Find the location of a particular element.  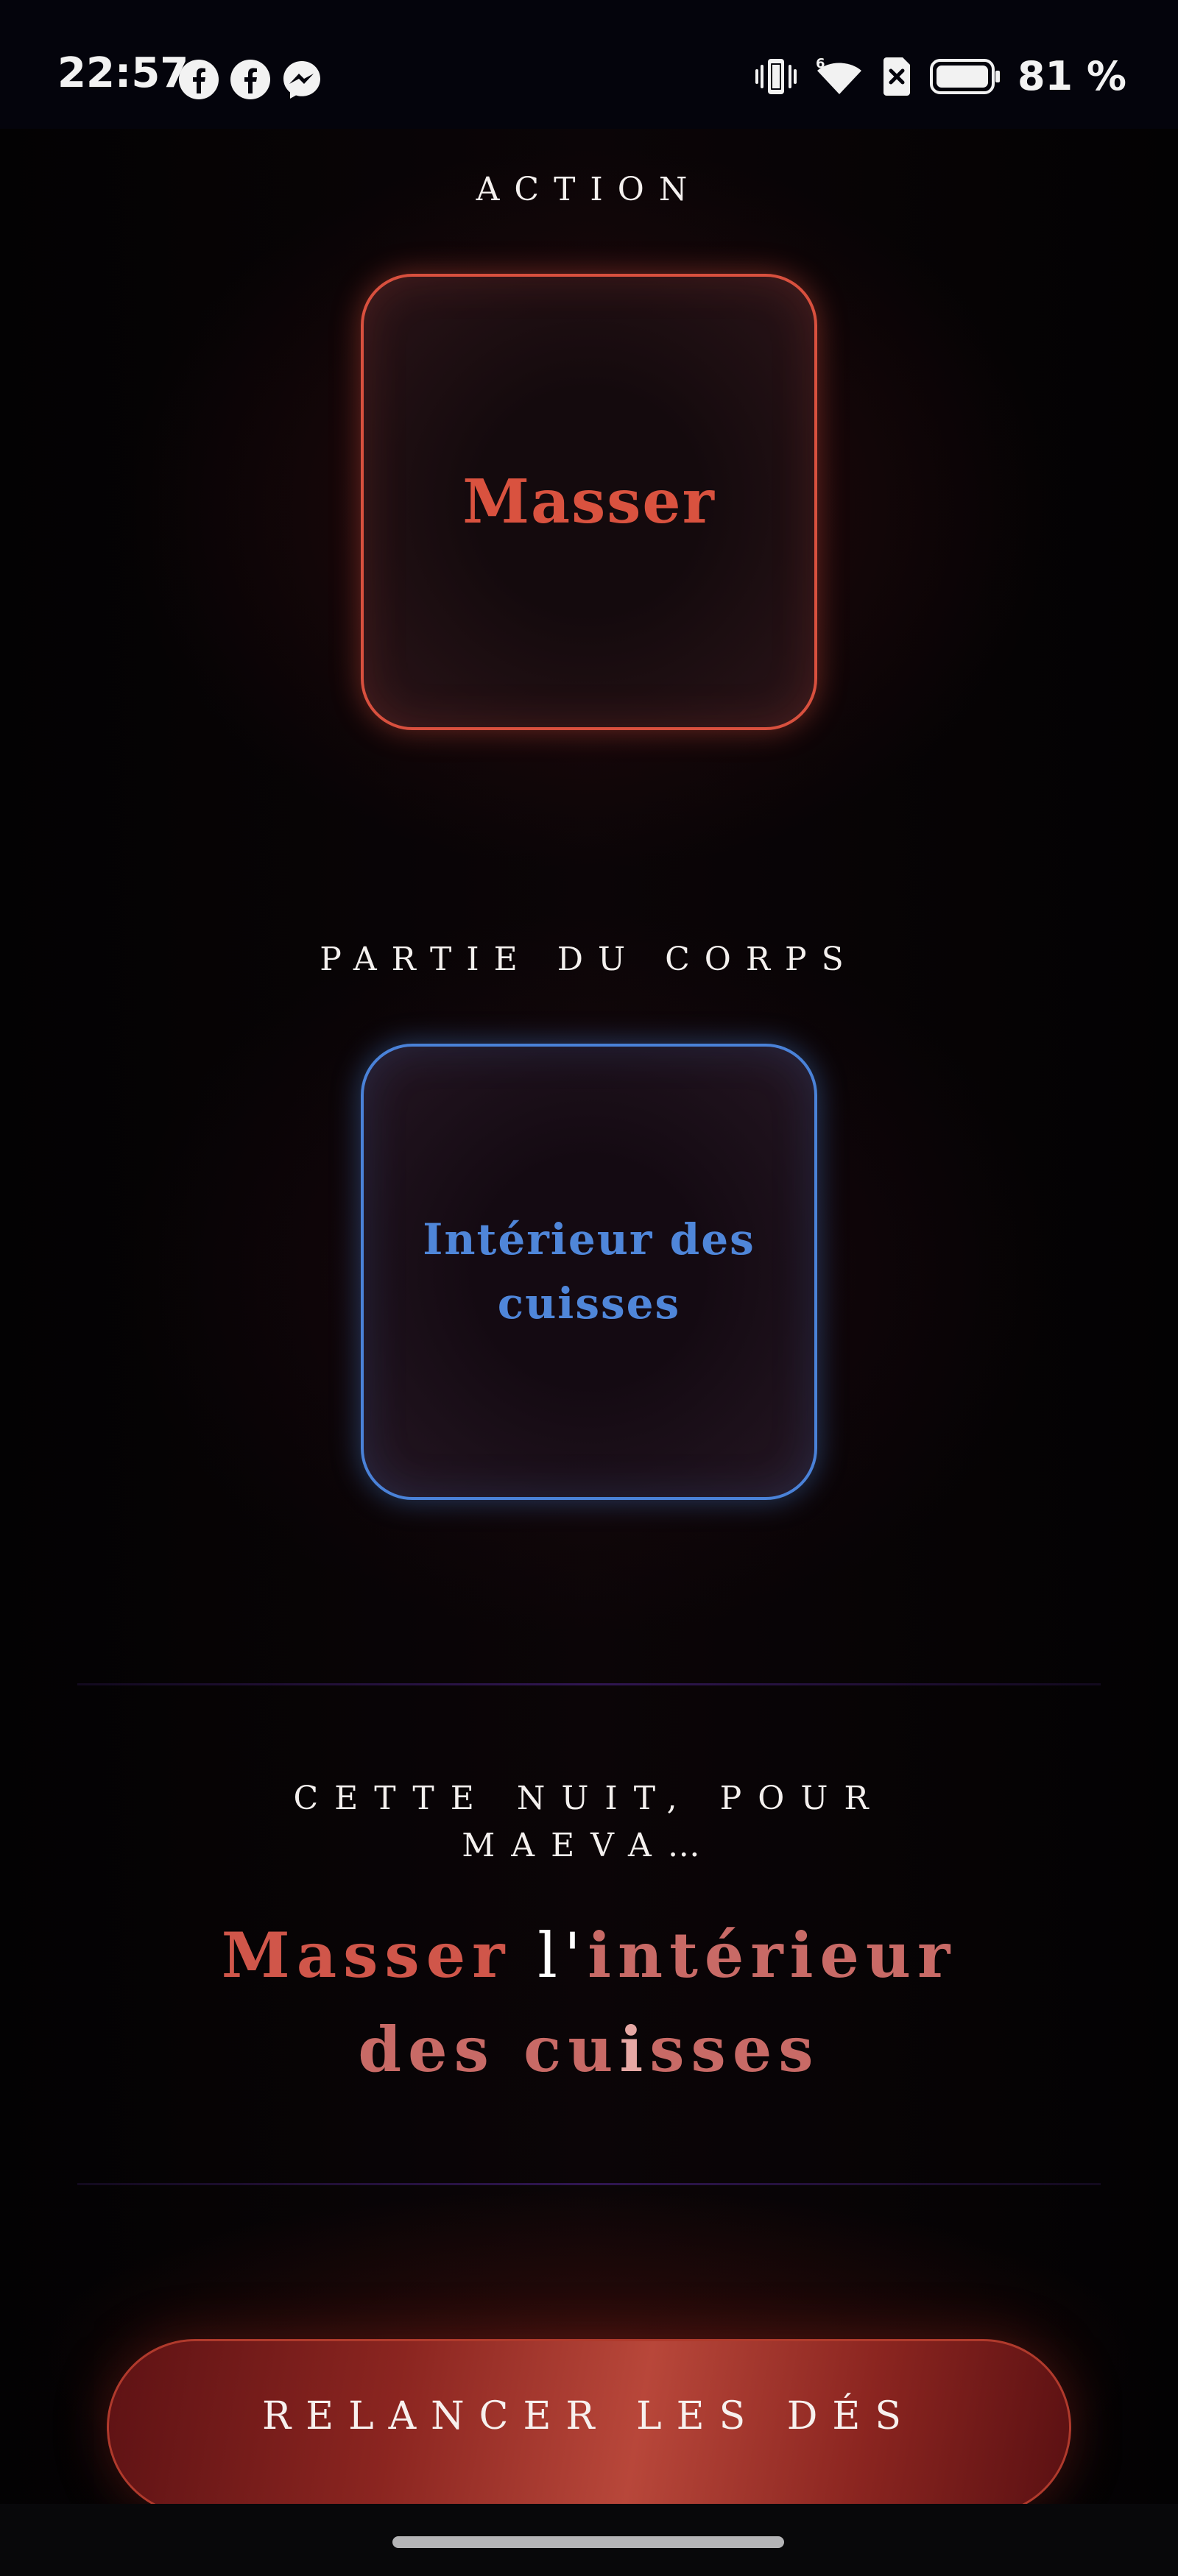

result-action-word: Masser is located at coordinates (366, 1955).